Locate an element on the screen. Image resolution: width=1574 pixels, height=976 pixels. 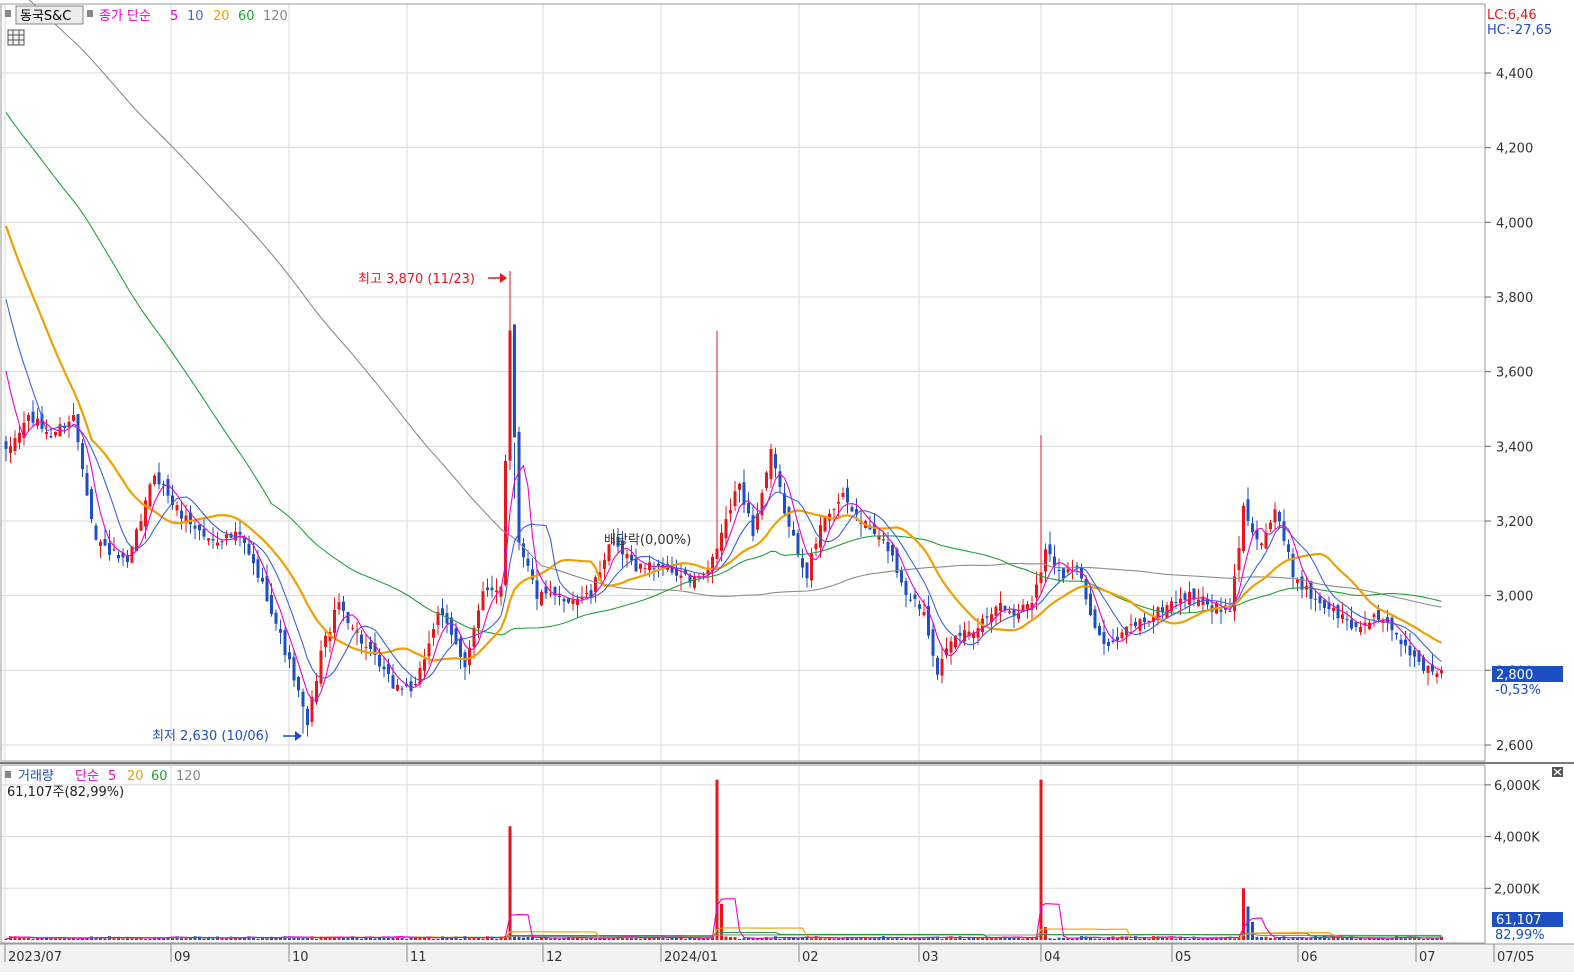
dividend-annotation: 배당락(0,00%) is located at coordinates (647, 540).